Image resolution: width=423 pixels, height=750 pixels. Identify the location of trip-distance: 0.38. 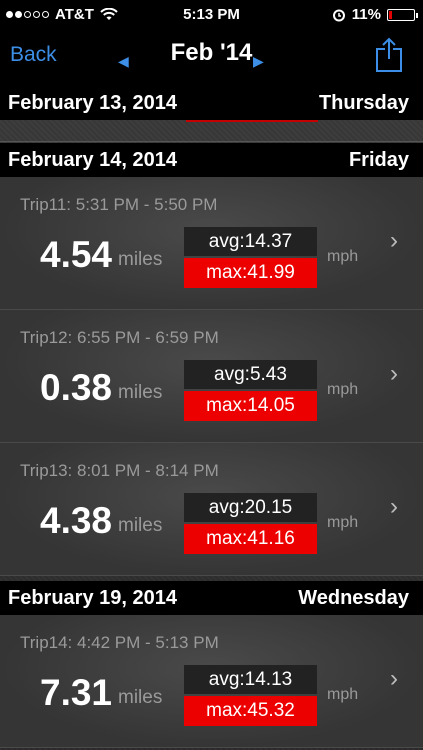
(76, 387).